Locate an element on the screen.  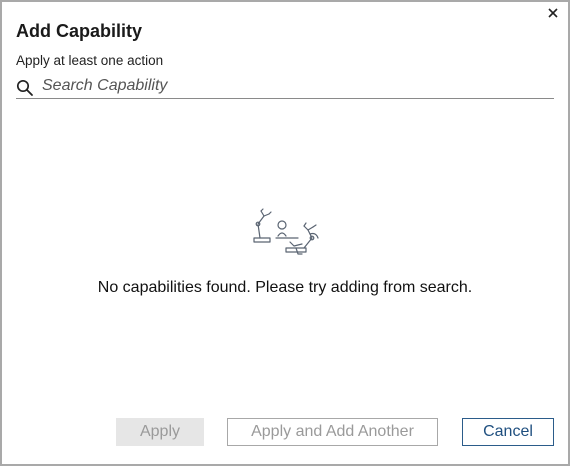
apply-button-label: Apply is located at coordinates (160, 431).